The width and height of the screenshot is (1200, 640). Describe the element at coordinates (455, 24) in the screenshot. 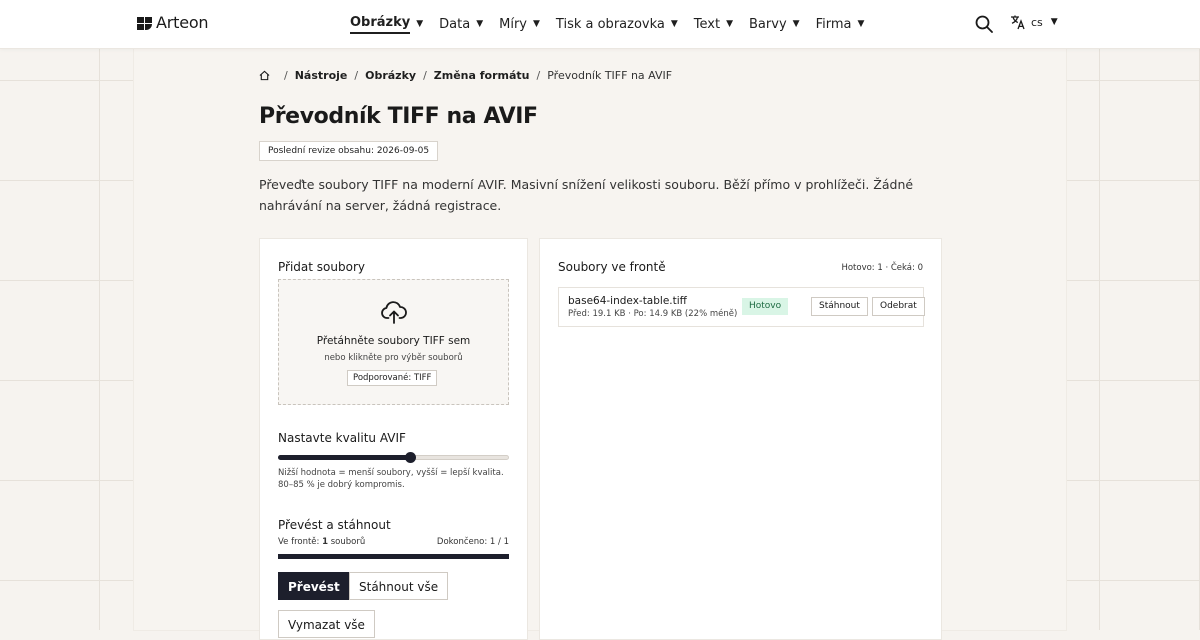

I see `nav-item-label: Data` at that location.